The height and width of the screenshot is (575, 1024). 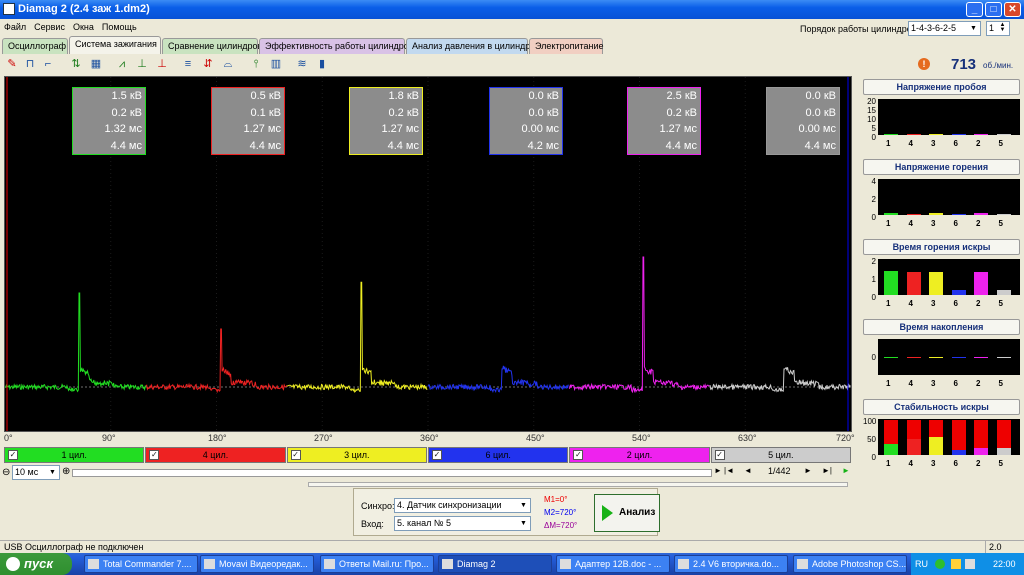 I want to click on cursor-red-icon: ⊥, so click(x=162, y=64).